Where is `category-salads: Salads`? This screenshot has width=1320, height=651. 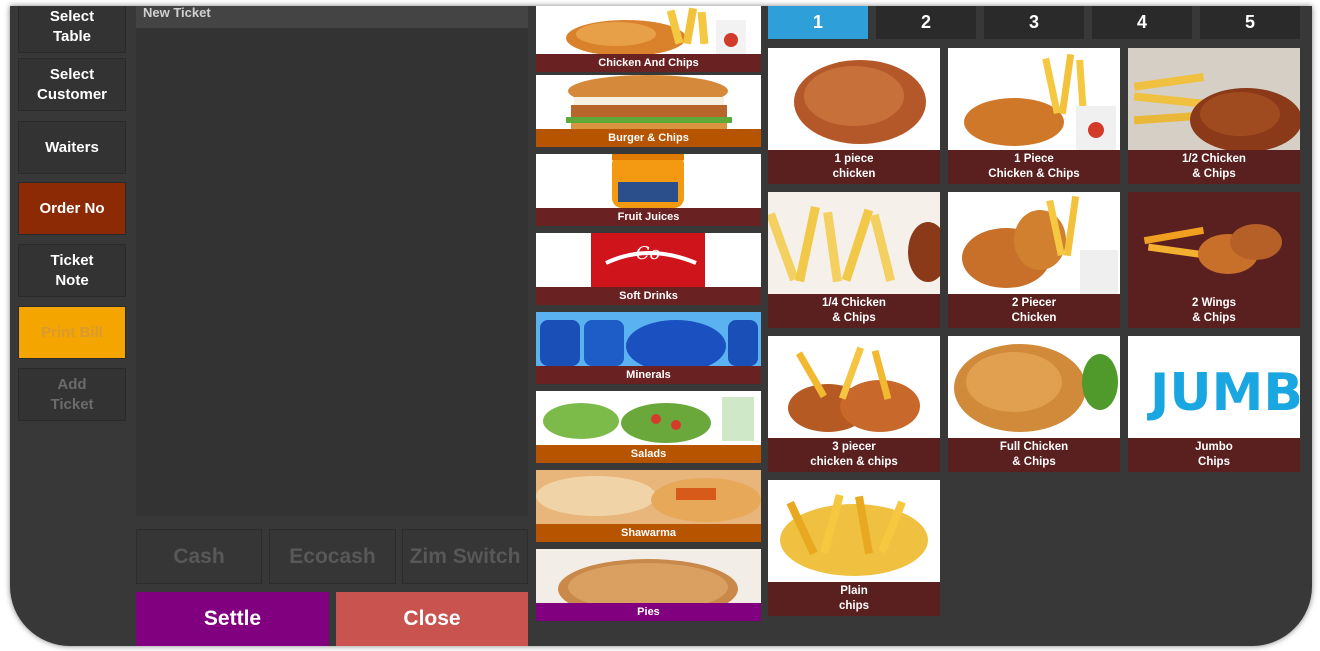 category-salads: Salads is located at coordinates (648, 427).